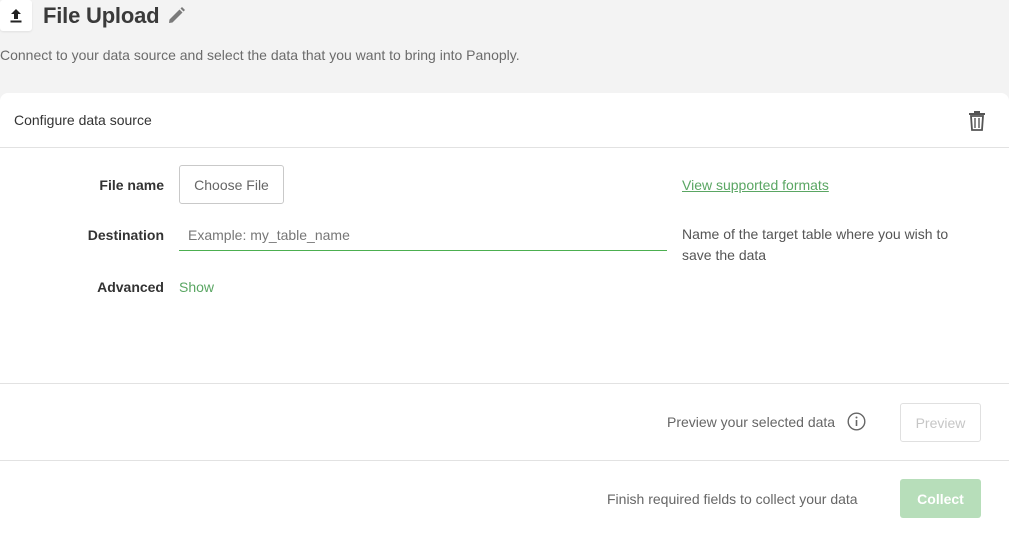  I want to click on destination-label: Destination, so click(125, 235).